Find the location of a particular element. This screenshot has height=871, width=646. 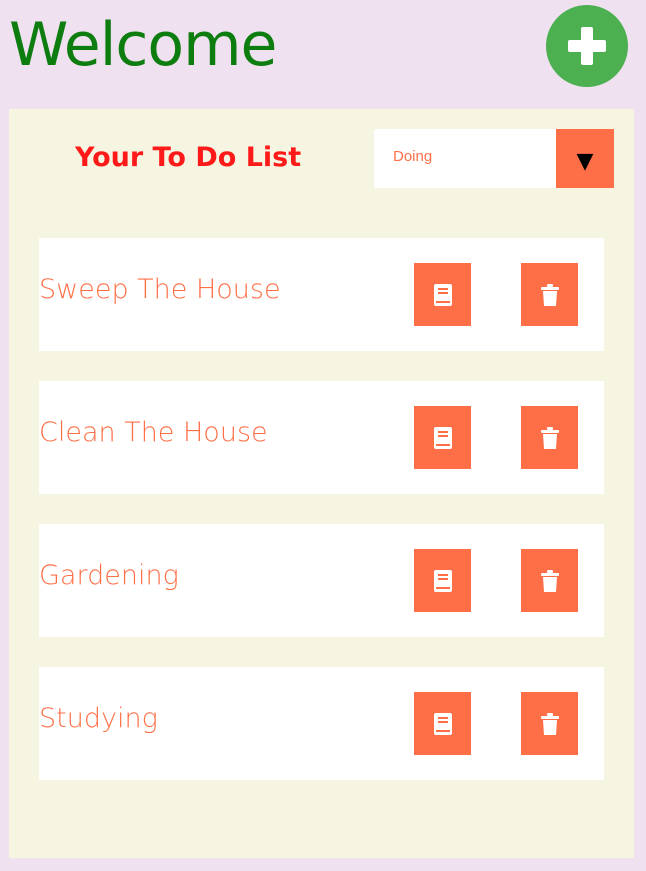

todo-item: Sweep The House is located at coordinates (321, 294).